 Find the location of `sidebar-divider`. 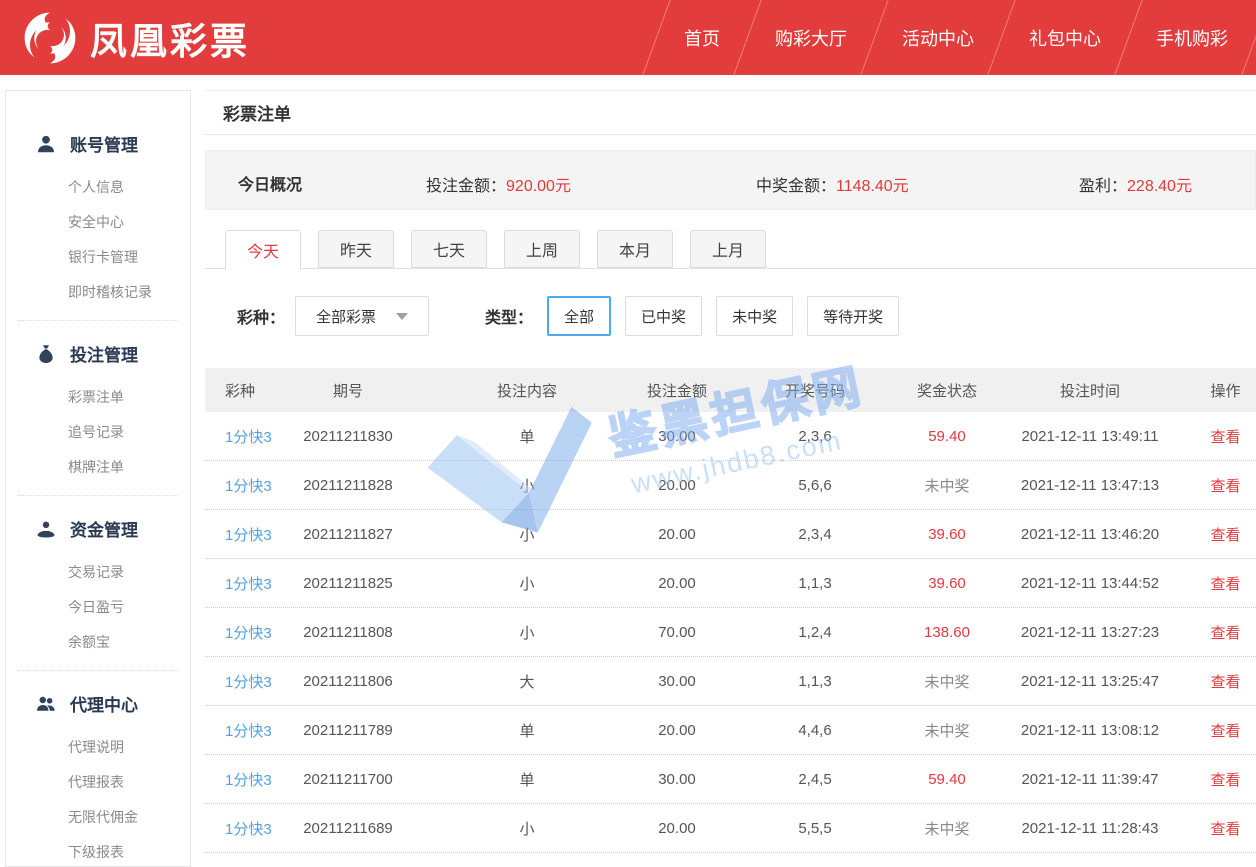

sidebar-divider is located at coordinates (98, 320).